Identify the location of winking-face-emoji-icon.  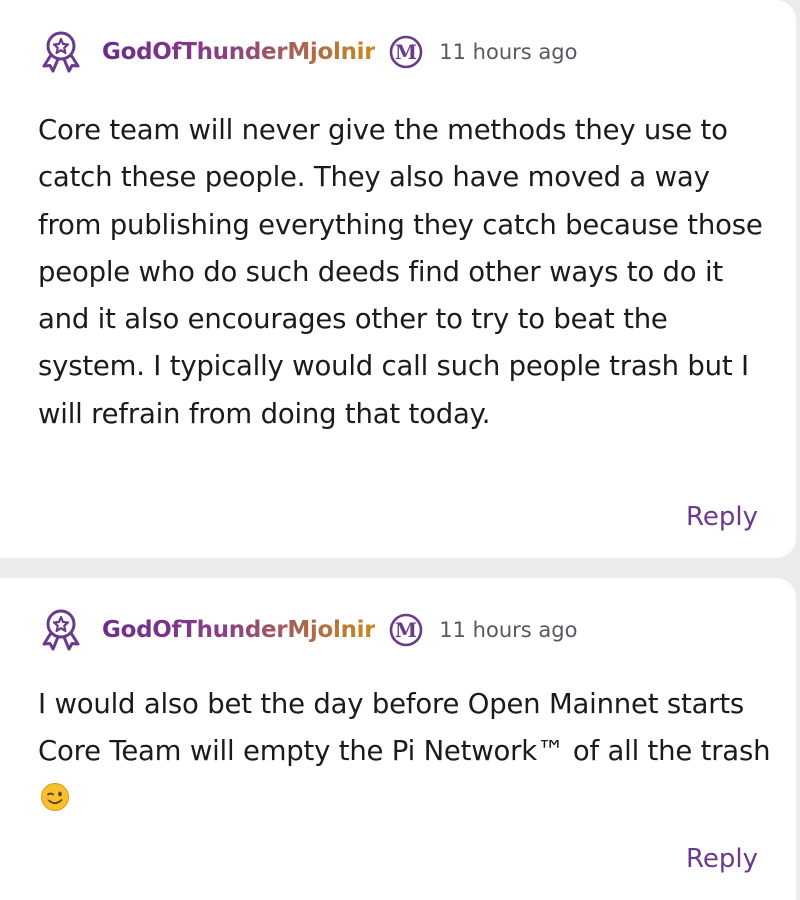
(55, 796).